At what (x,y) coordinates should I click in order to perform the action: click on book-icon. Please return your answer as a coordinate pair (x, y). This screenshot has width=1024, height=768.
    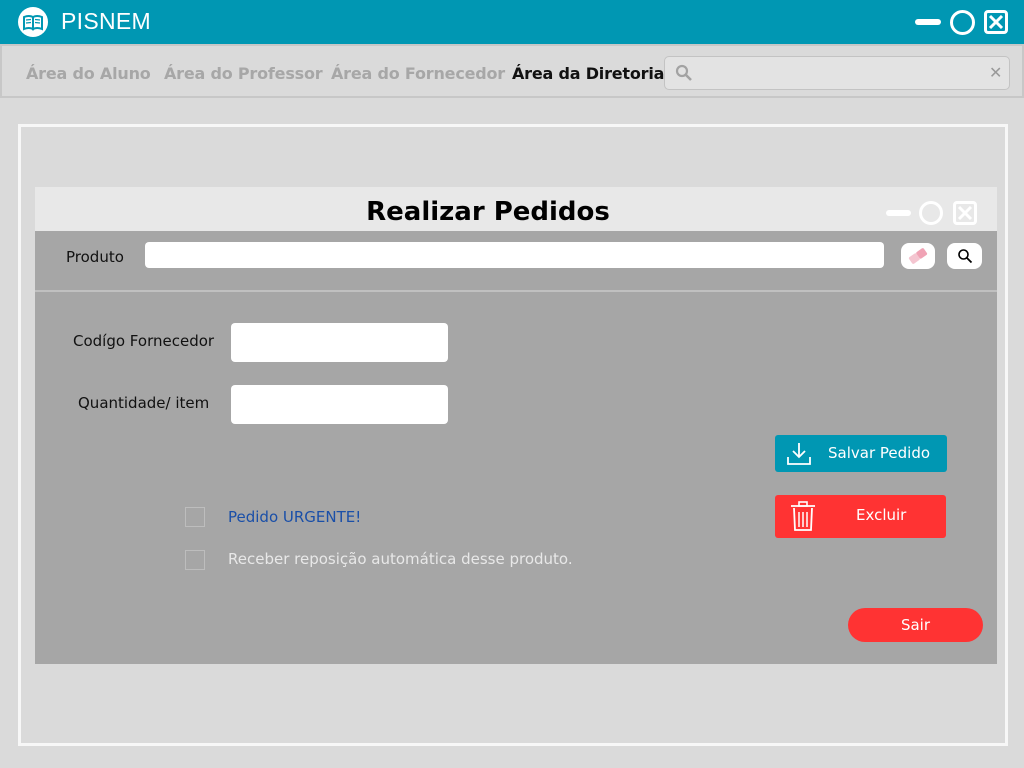
    Looking at the image, I should click on (33, 22).